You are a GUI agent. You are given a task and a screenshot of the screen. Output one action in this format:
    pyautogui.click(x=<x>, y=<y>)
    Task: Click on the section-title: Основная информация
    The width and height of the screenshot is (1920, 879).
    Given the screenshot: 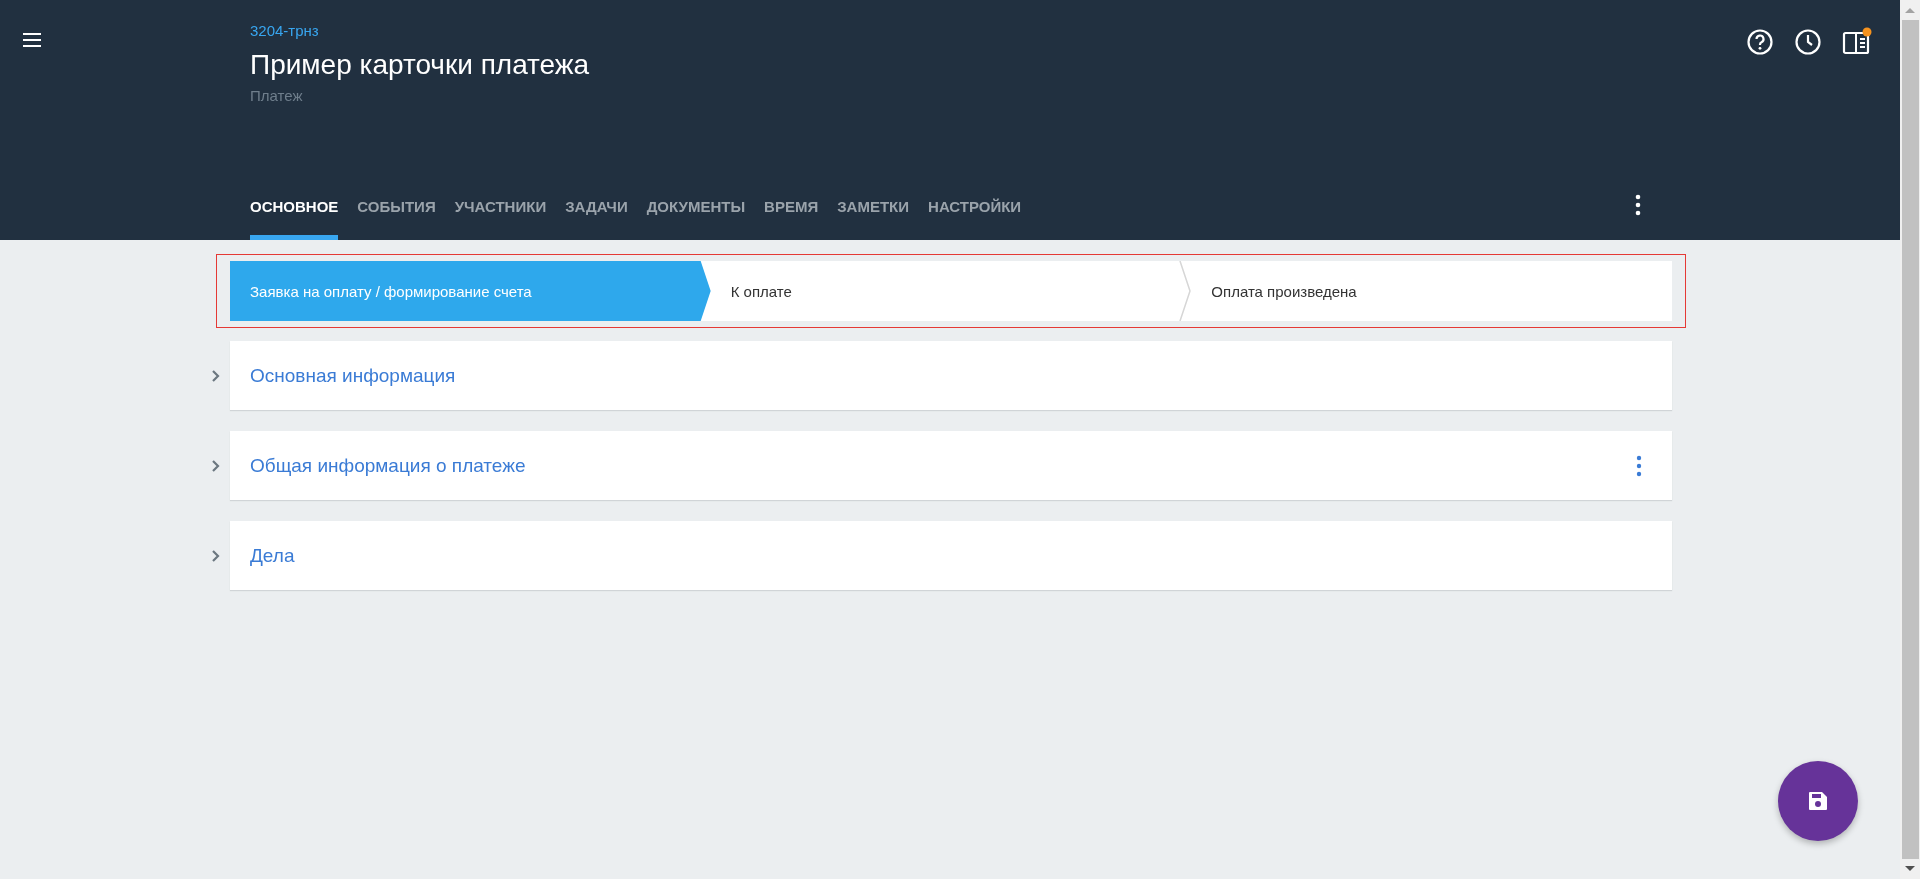 What is the action you would take?
    pyautogui.click(x=353, y=375)
    